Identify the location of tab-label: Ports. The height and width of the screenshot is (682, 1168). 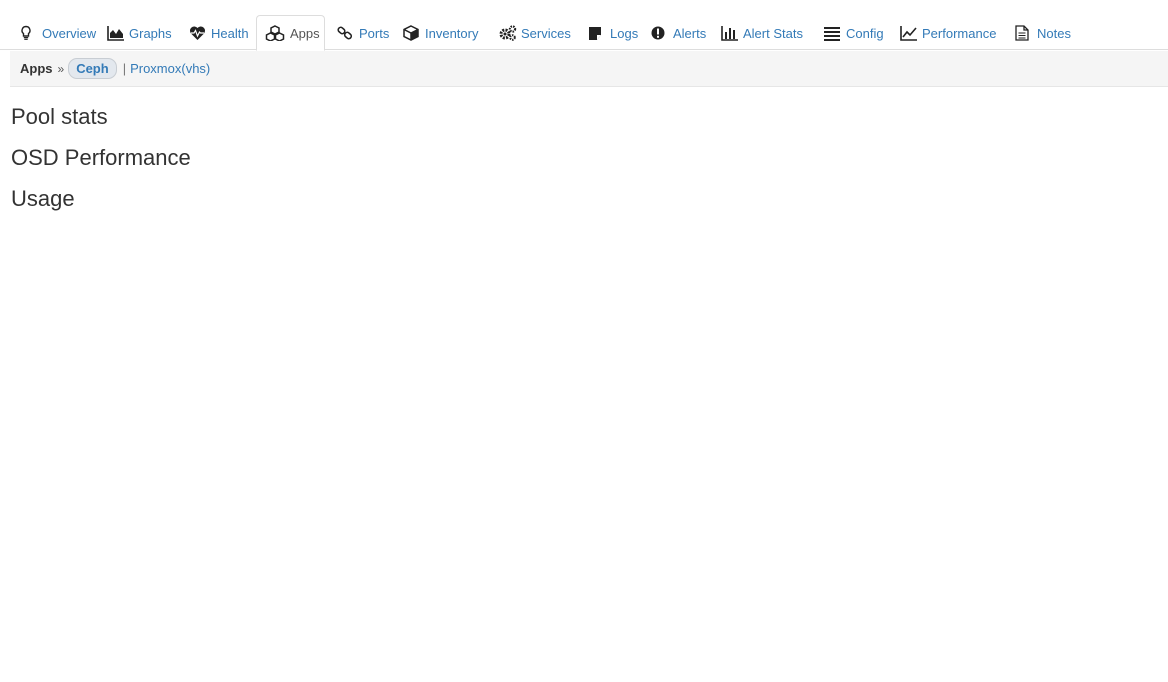
(374, 33).